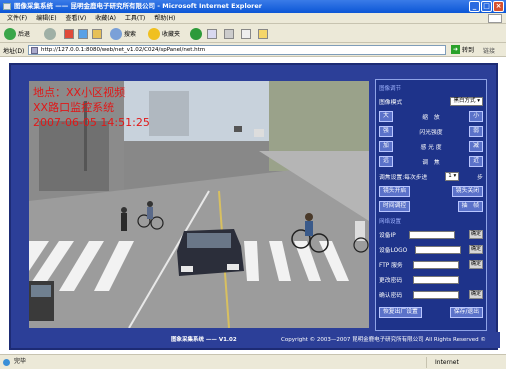  Describe the element at coordinates (386, 161) in the screenshot. I see `focus-far-button: 远` at that location.